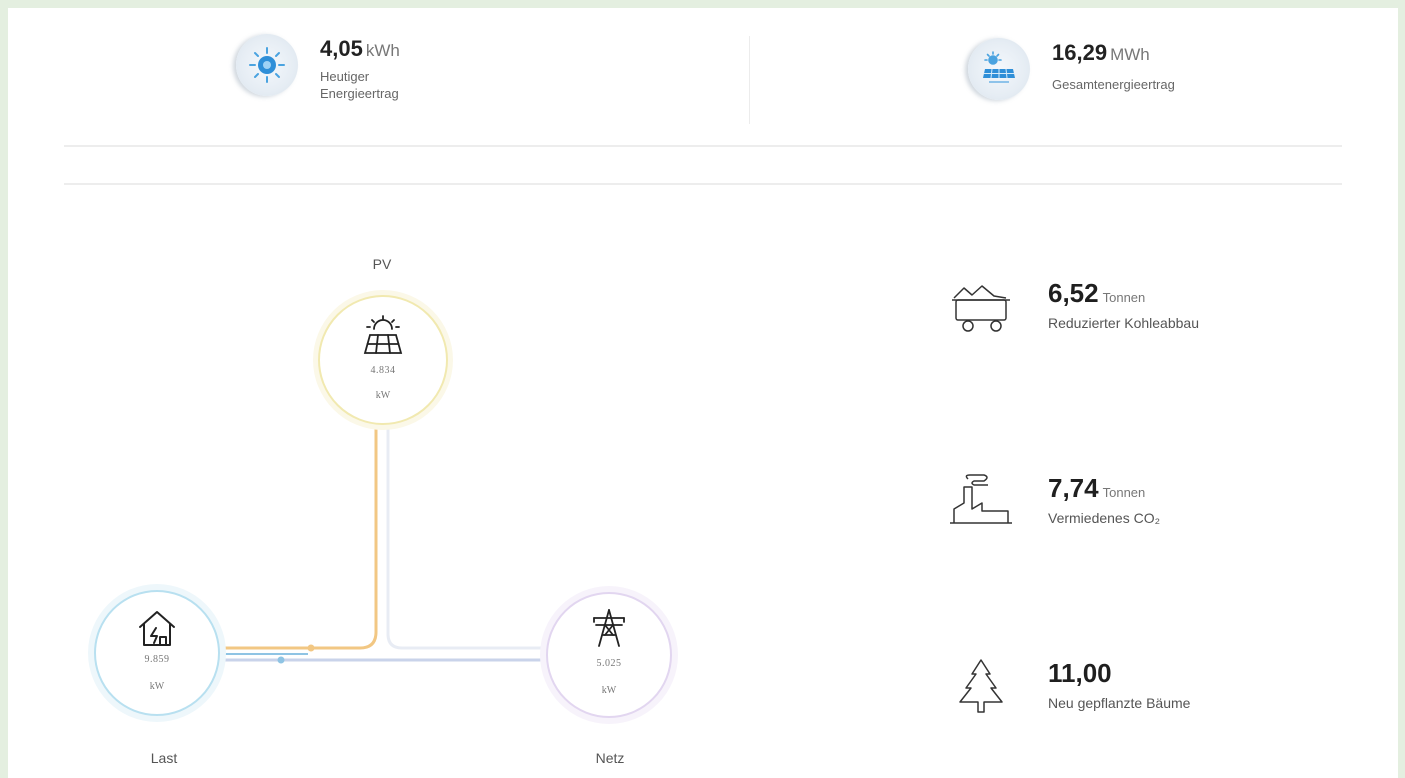 The width and height of the screenshot is (1405, 778). What do you see at coordinates (281, 660) in the screenshot?
I see `grid-flow-dot` at bounding box center [281, 660].